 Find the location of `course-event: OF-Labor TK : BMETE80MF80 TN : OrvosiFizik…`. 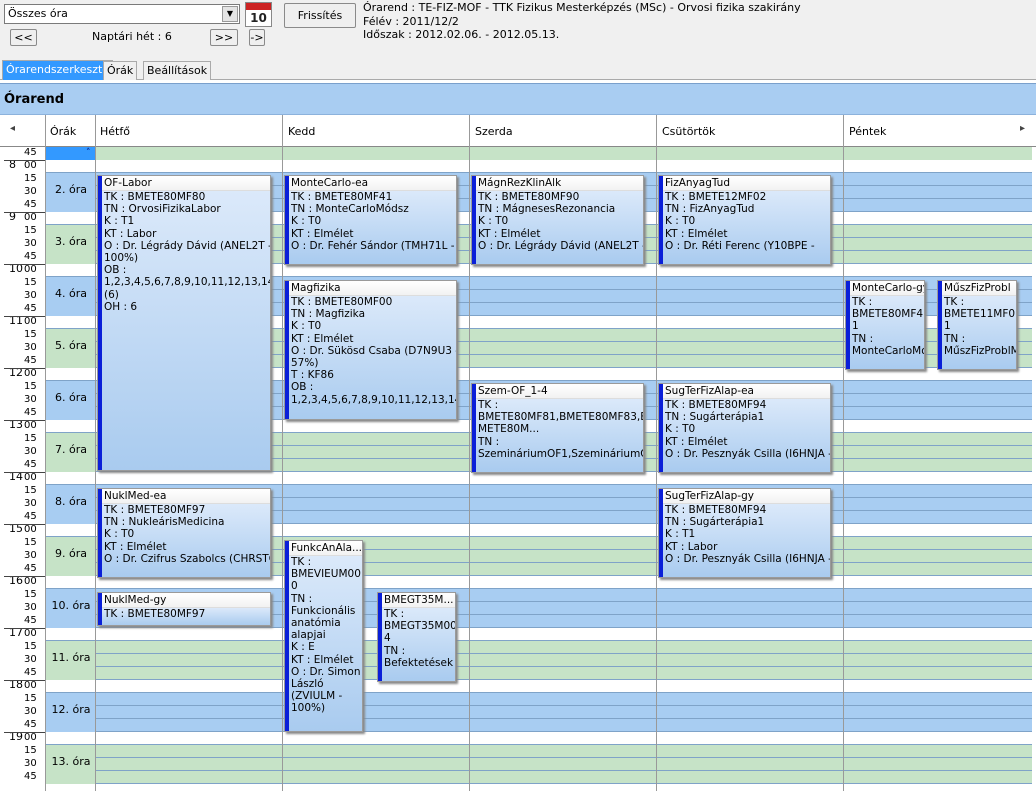

course-event: OF-Labor TK : BMETE80MF80 TN : OrvosiFizik… is located at coordinates (184, 323).